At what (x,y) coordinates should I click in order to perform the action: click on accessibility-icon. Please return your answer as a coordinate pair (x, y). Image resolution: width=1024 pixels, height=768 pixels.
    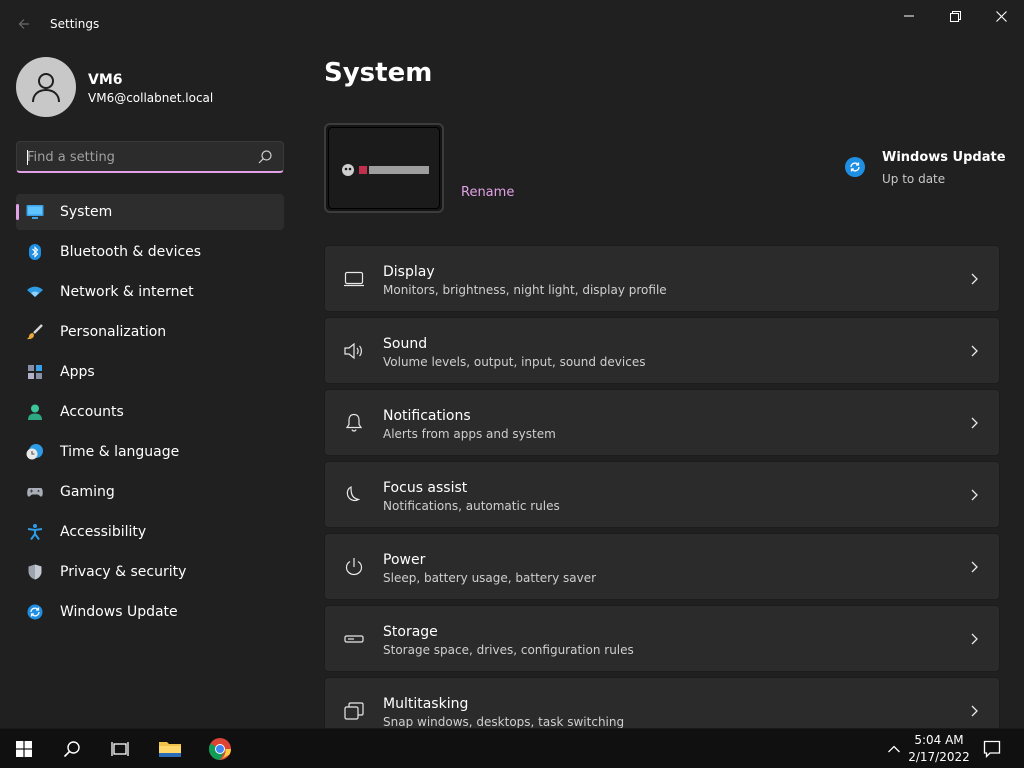
    Looking at the image, I should click on (35, 532).